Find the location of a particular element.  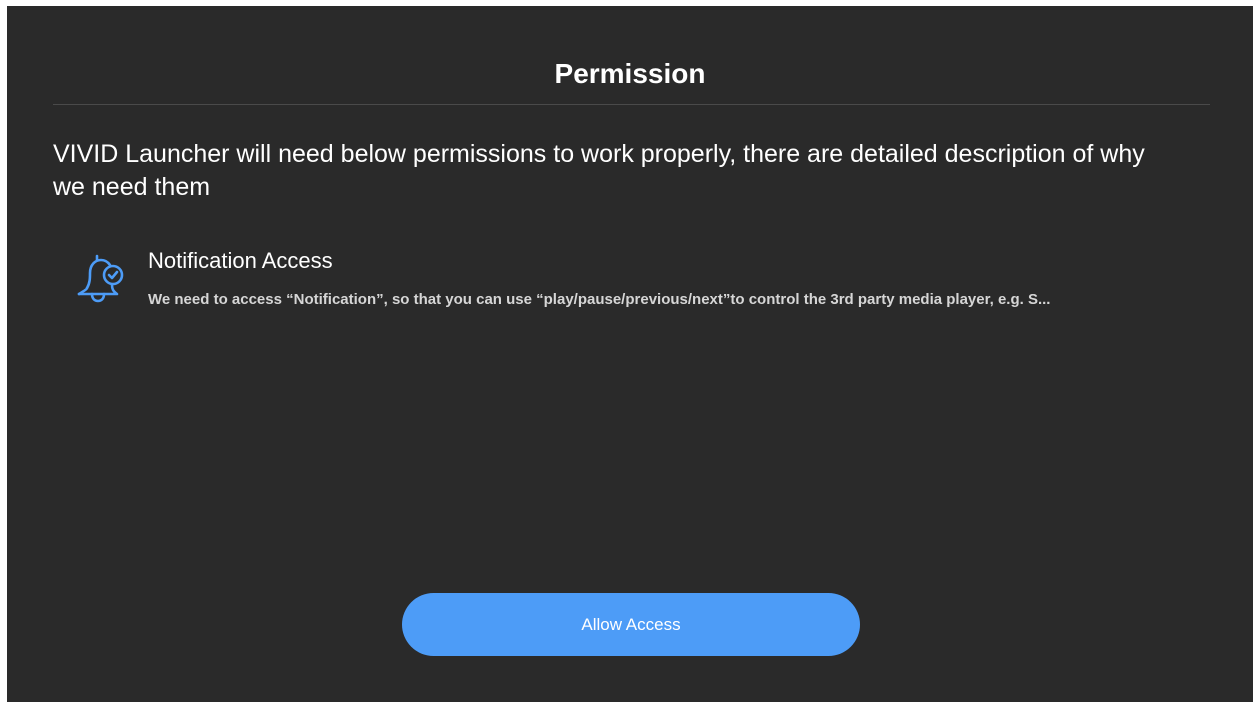

allow-access-button: Allow Access is located at coordinates (631, 624).